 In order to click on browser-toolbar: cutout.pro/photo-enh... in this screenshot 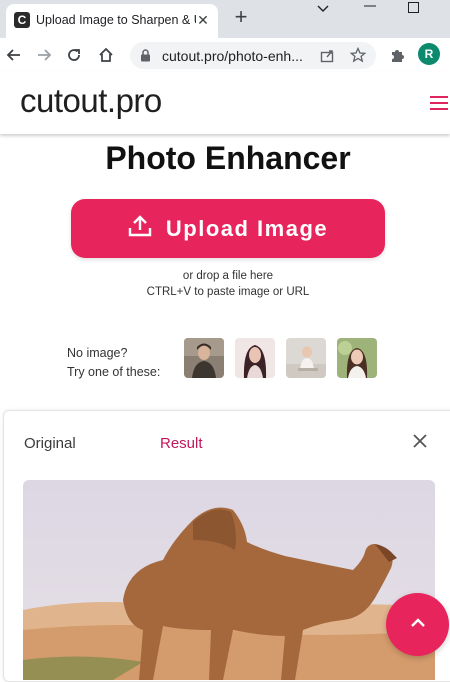, I will do `click(225, 55)`.